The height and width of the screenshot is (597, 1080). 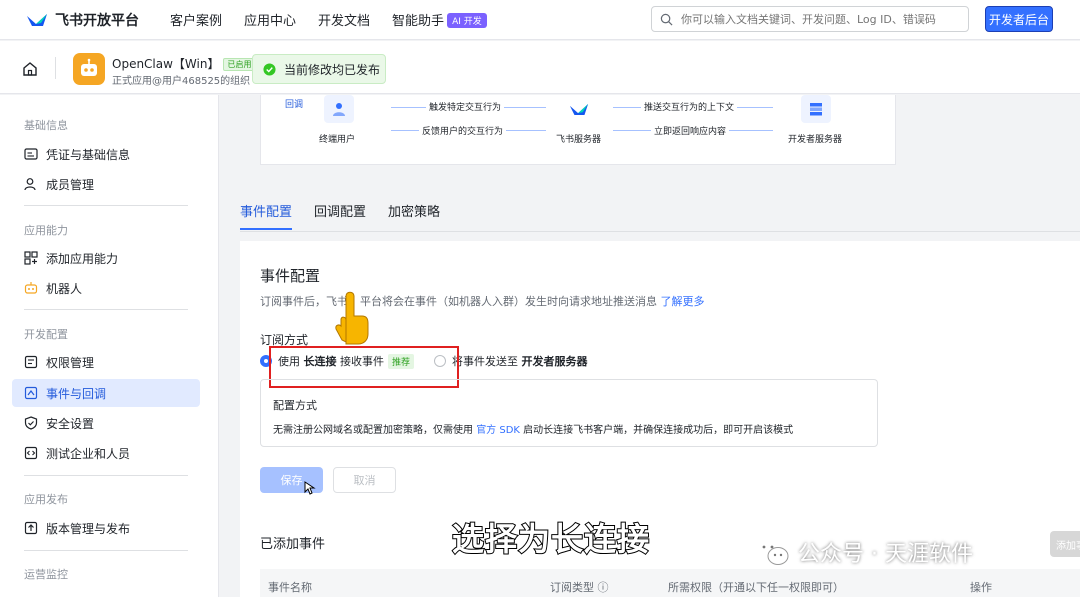 What do you see at coordinates (106, 288) in the screenshot?
I see `sidebar-item-bot: 机器人` at bounding box center [106, 288].